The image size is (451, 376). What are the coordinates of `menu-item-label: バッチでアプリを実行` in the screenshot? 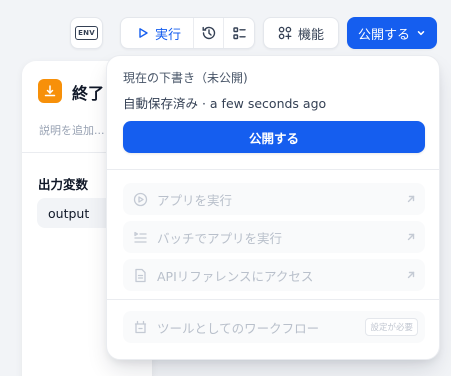 It's located at (220, 238).